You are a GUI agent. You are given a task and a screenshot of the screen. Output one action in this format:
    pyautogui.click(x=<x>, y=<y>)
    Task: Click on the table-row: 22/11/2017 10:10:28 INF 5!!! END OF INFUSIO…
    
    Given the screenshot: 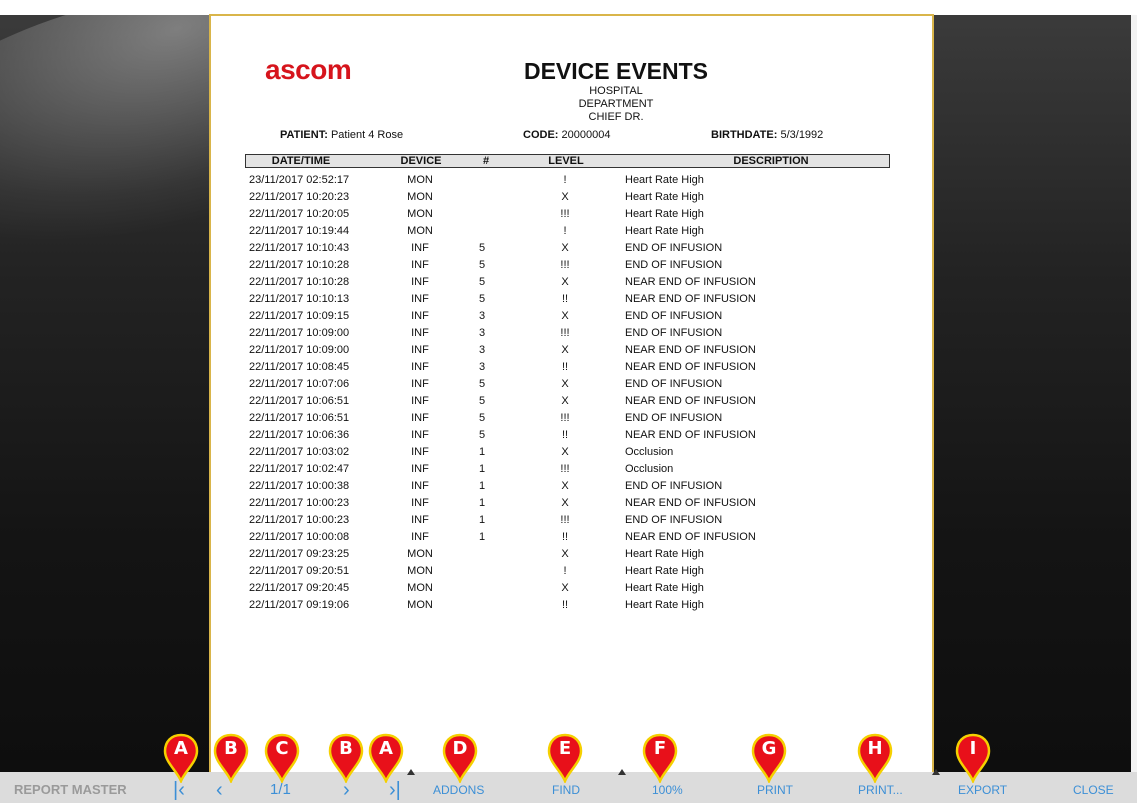 What is the action you would take?
    pyautogui.click(x=567, y=265)
    